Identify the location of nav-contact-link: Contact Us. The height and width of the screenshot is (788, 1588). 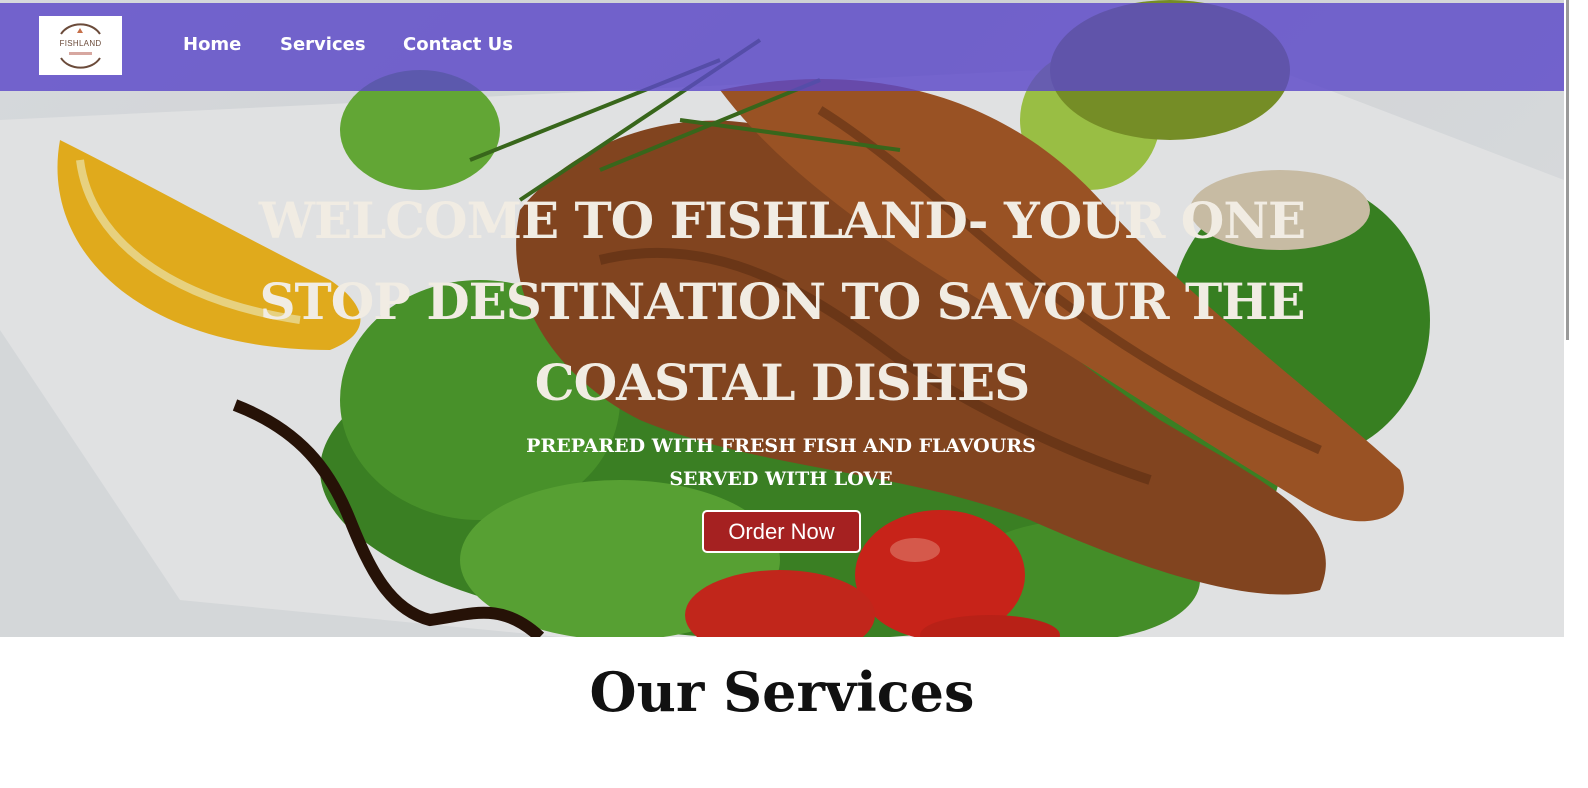
(458, 44).